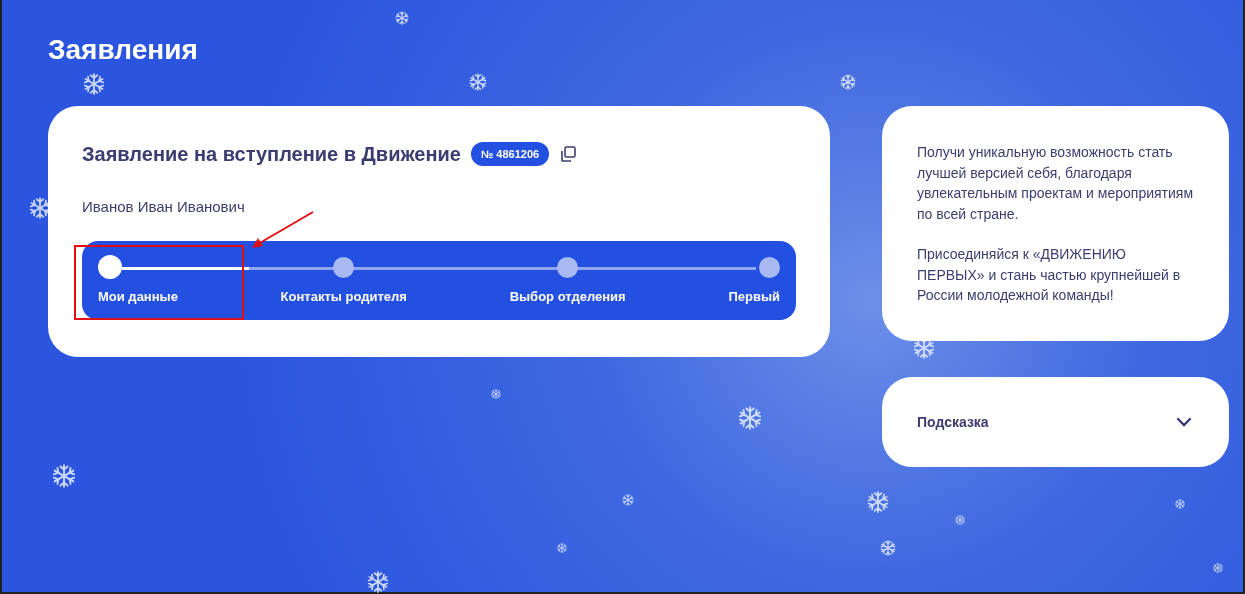 This screenshot has width=1245, height=594. Describe the element at coordinates (568, 154) in the screenshot. I see `copy-icon` at that location.